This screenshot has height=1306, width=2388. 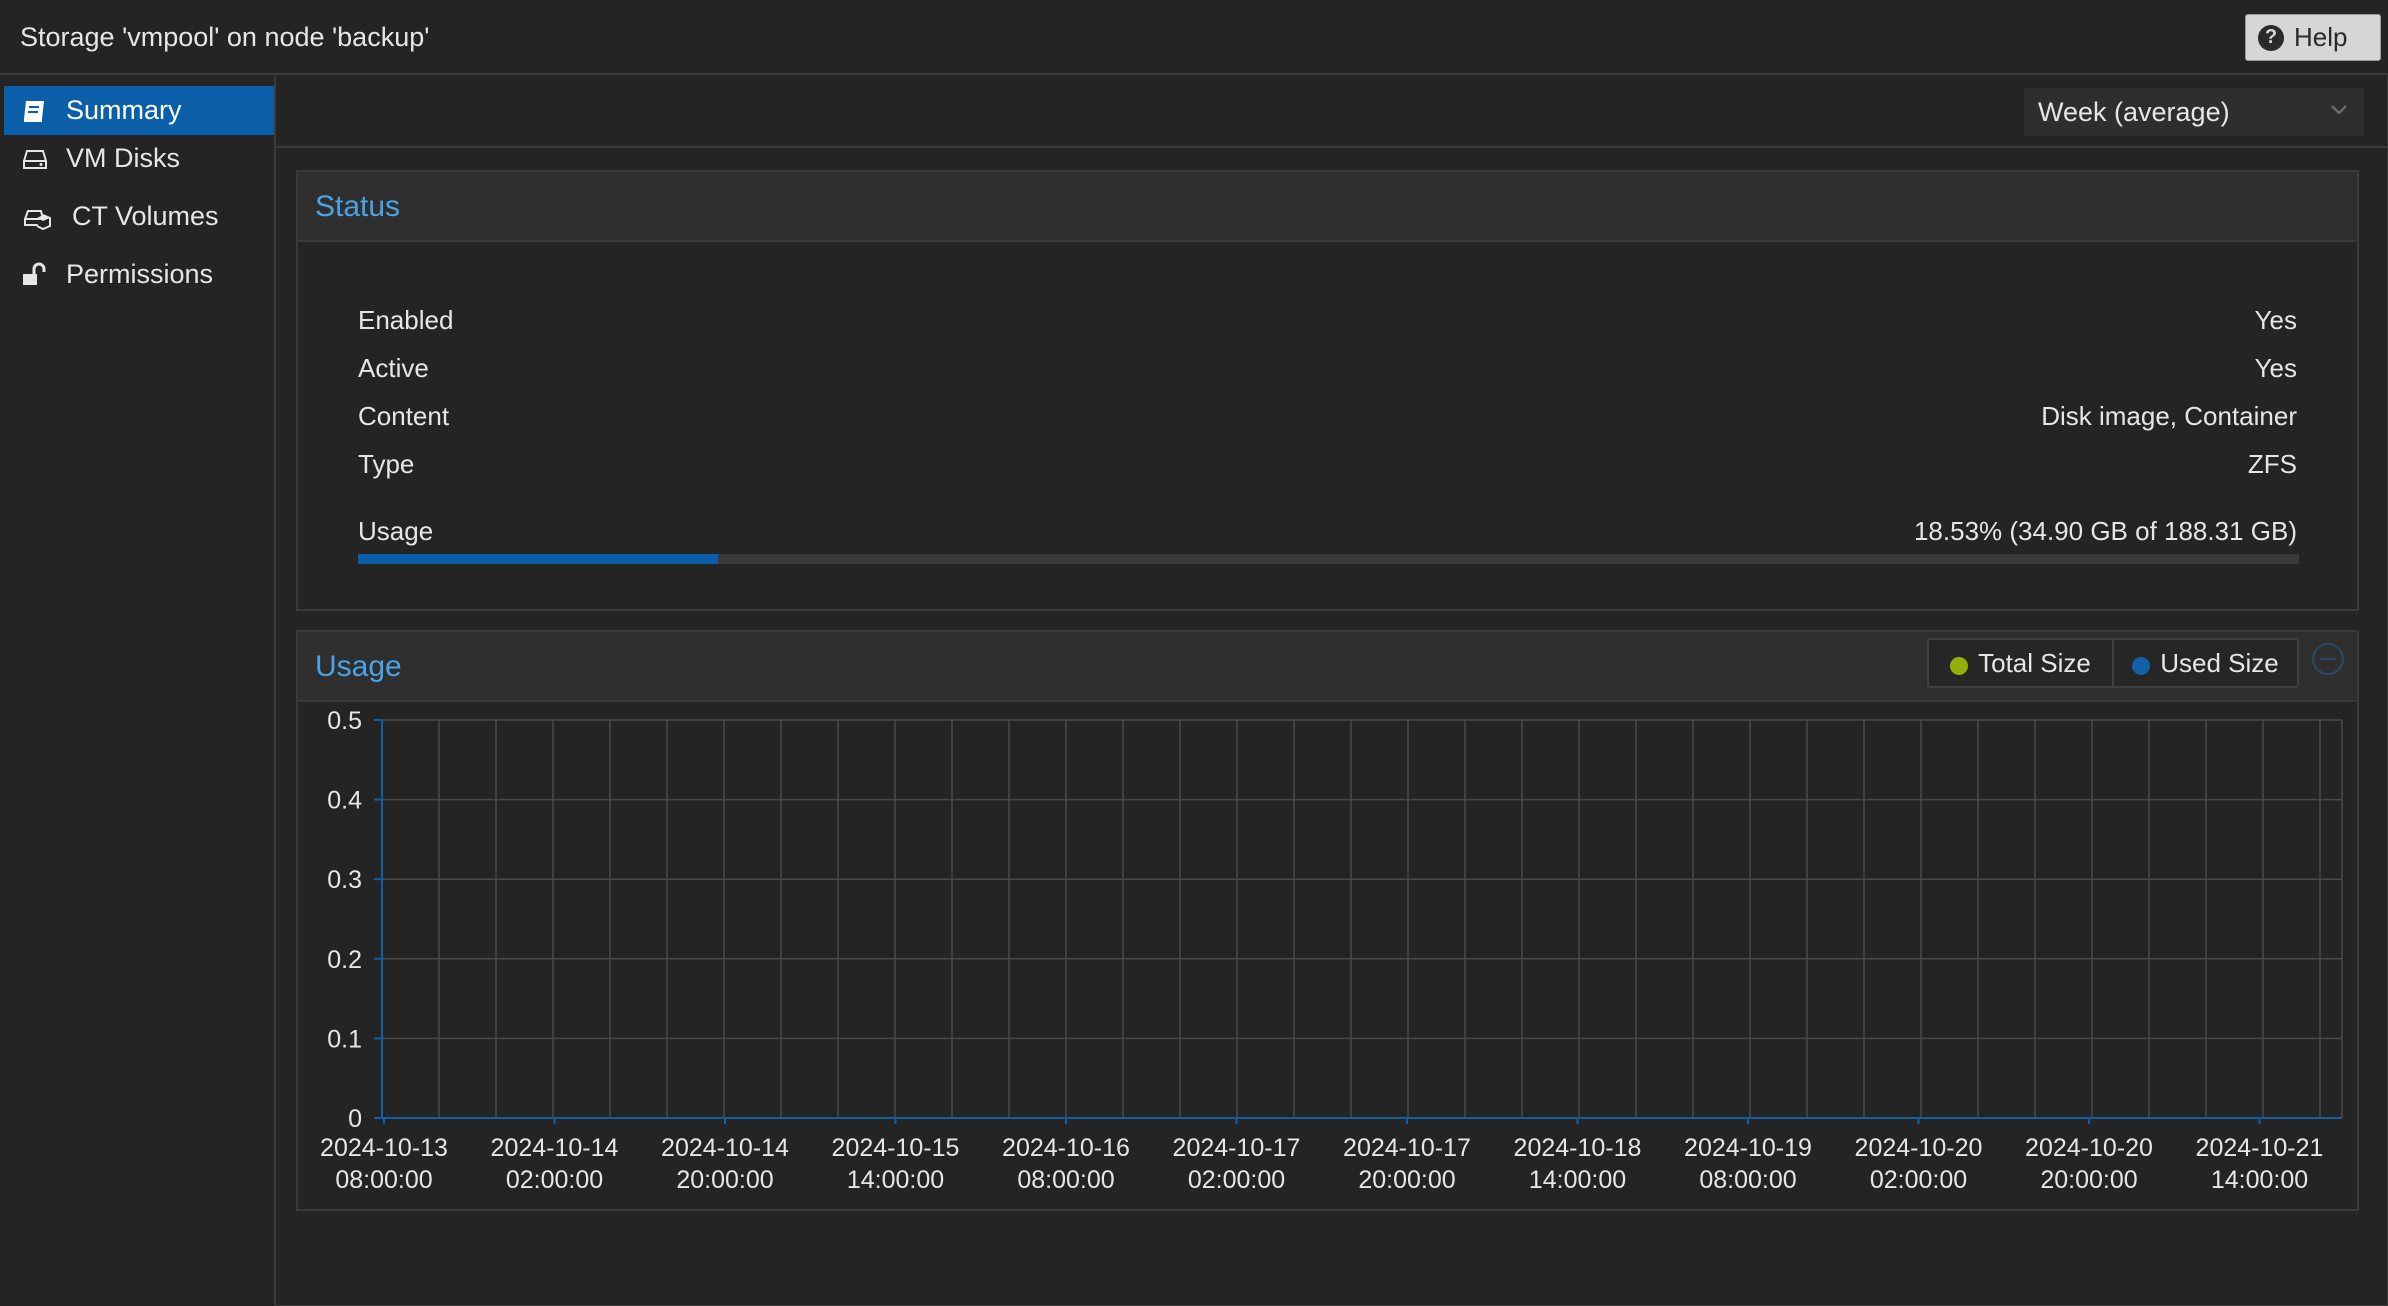 I want to click on sidebar-item-label: CT Volumes, so click(x=145, y=216).